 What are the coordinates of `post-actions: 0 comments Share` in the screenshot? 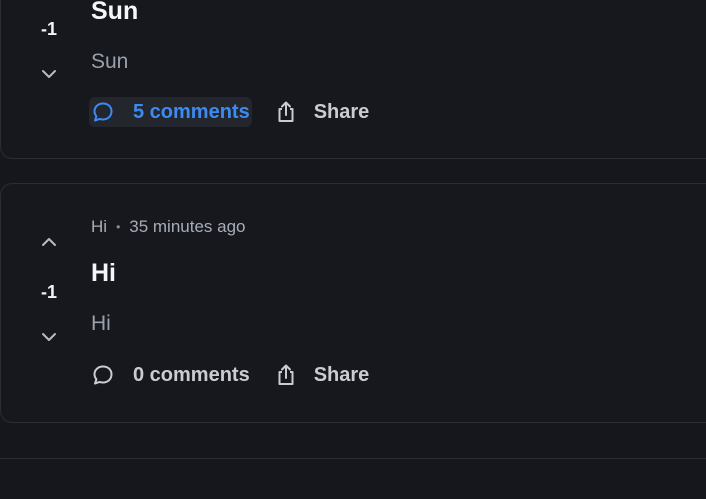 It's located at (230, 375).